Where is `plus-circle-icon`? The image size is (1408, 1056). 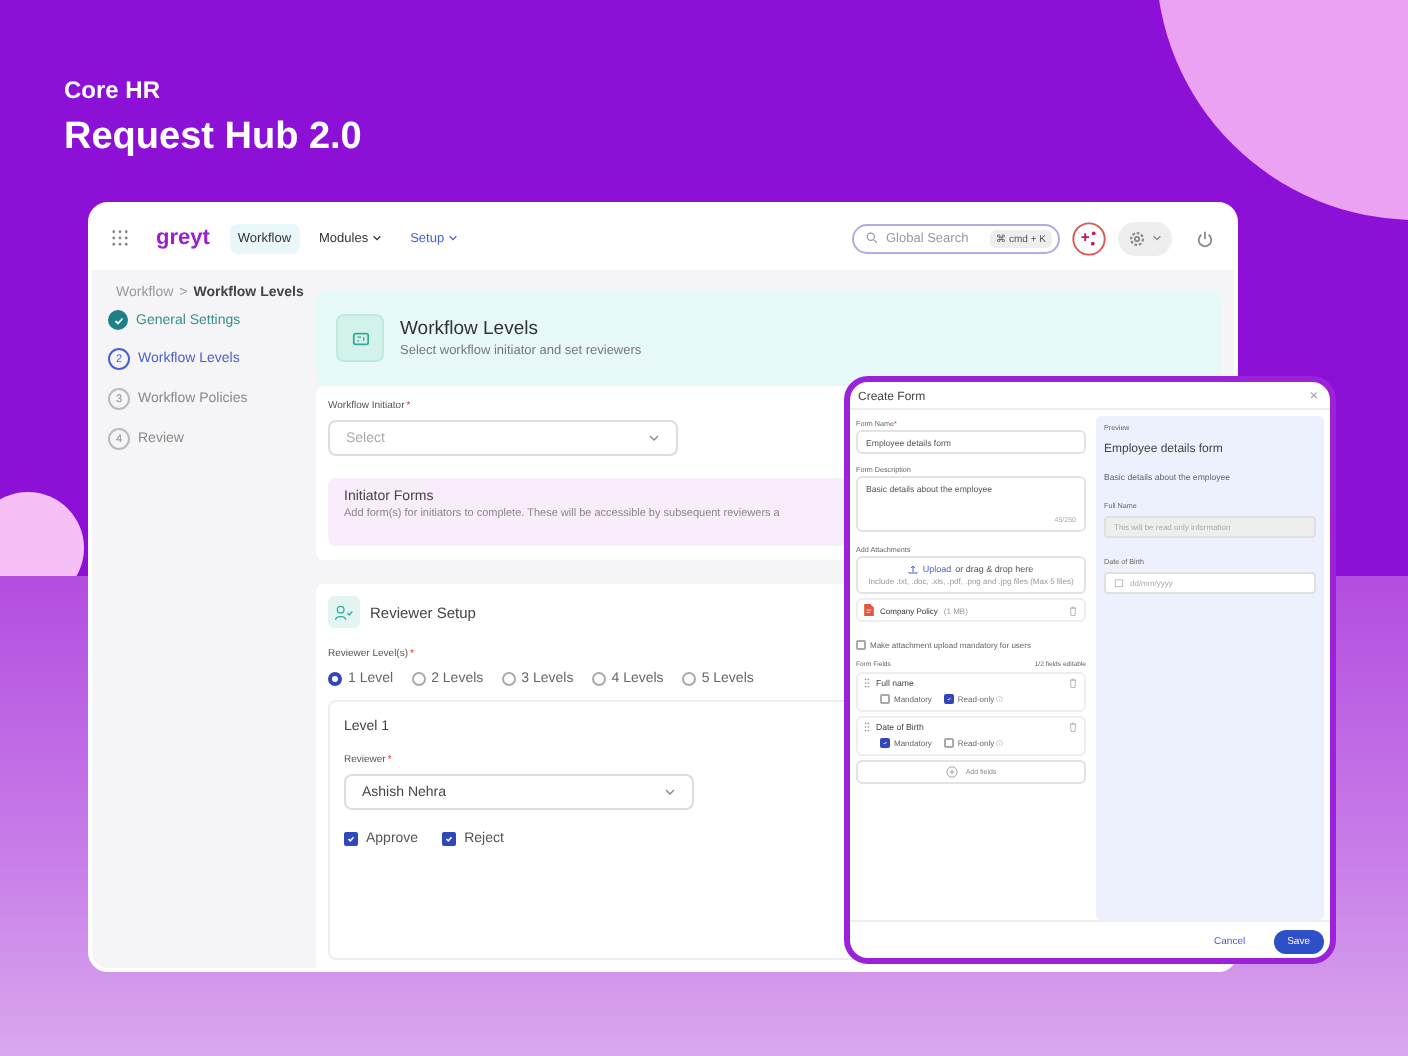
plus-circle-icon is located at coordinates (951, 772).